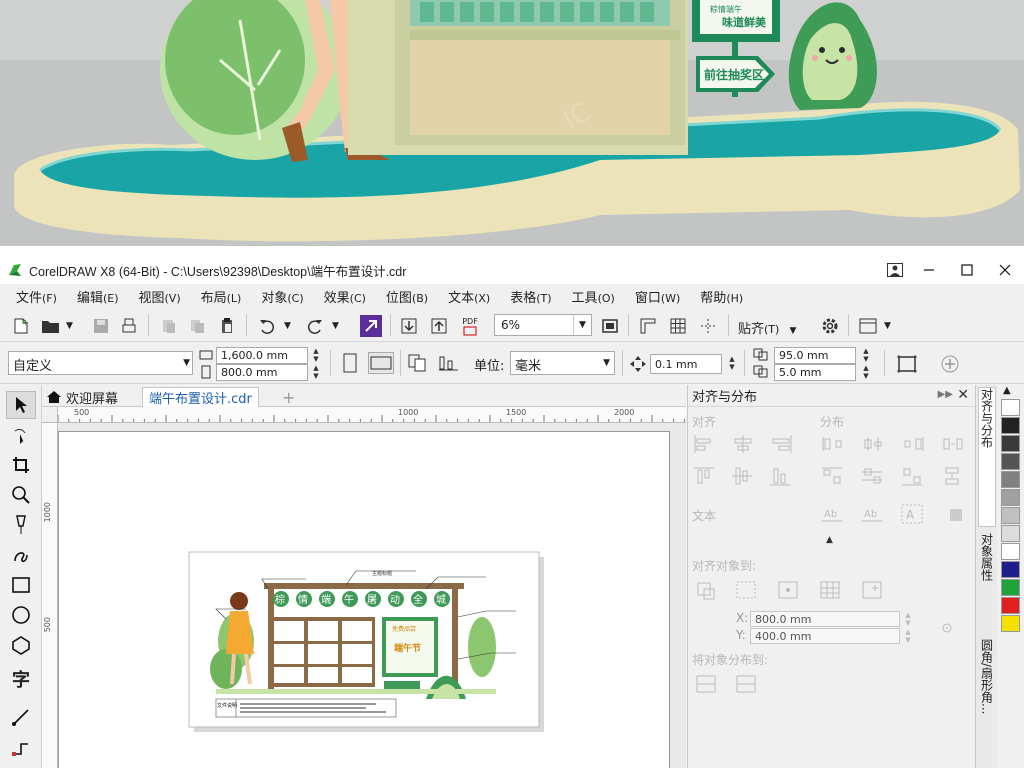 The width and height of the screenshot is (1024, 768). What do you see at coordinates (929, 270) in the screenshot?
I see `minimize-button` at bounding box center [929, 270].